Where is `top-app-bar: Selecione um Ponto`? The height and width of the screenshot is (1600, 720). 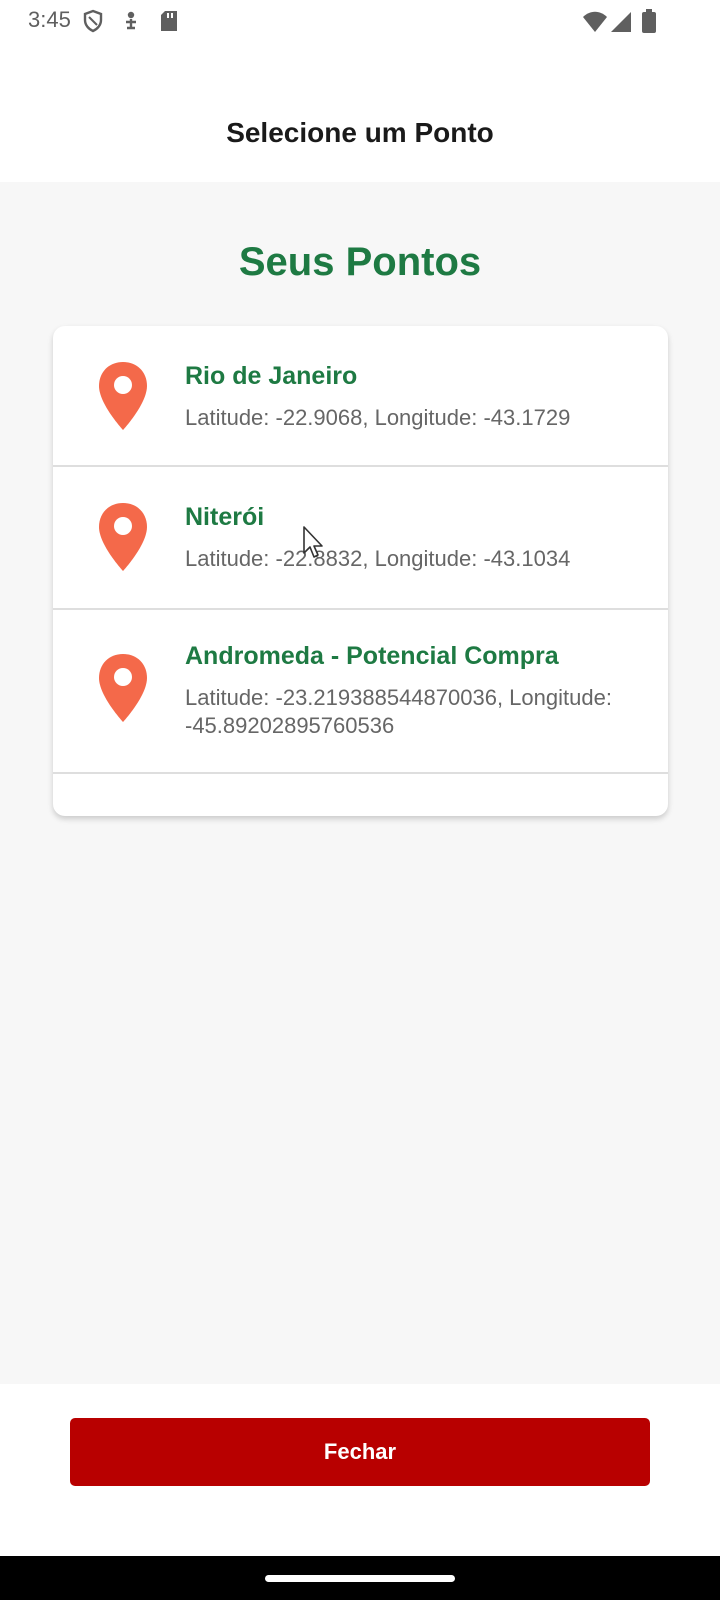
top-app-bar: Selecione um Ponto is located at coordinates (360, 113).